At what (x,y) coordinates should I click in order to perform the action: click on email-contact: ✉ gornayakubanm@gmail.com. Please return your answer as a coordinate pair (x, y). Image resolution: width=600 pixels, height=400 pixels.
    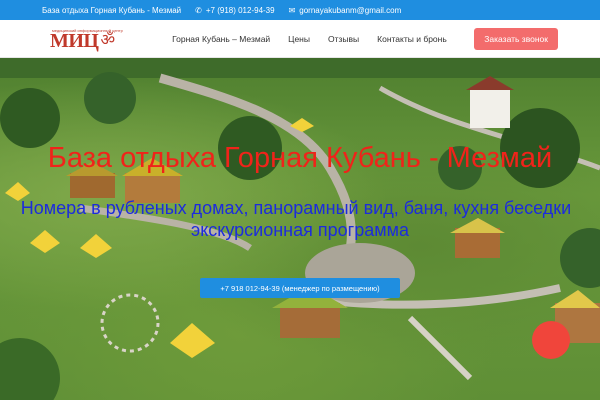
    Looking at the image, I should click on (345, 10).